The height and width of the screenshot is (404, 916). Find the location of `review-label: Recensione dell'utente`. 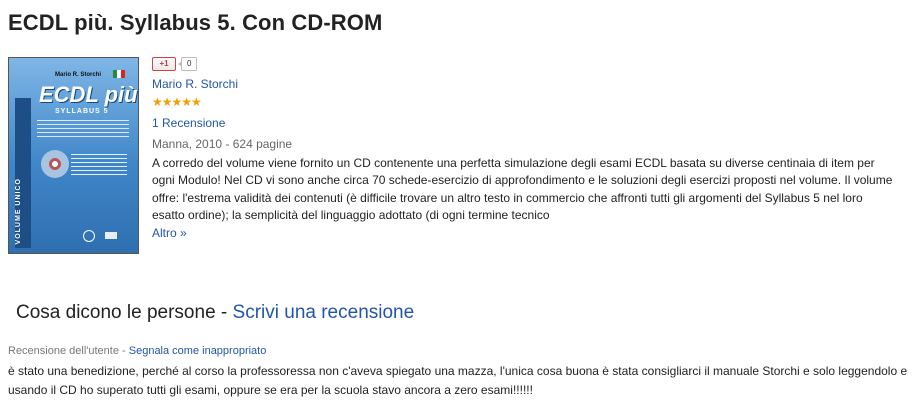

review-label: Recensione dell'utente is located at coordinates (63, 351).